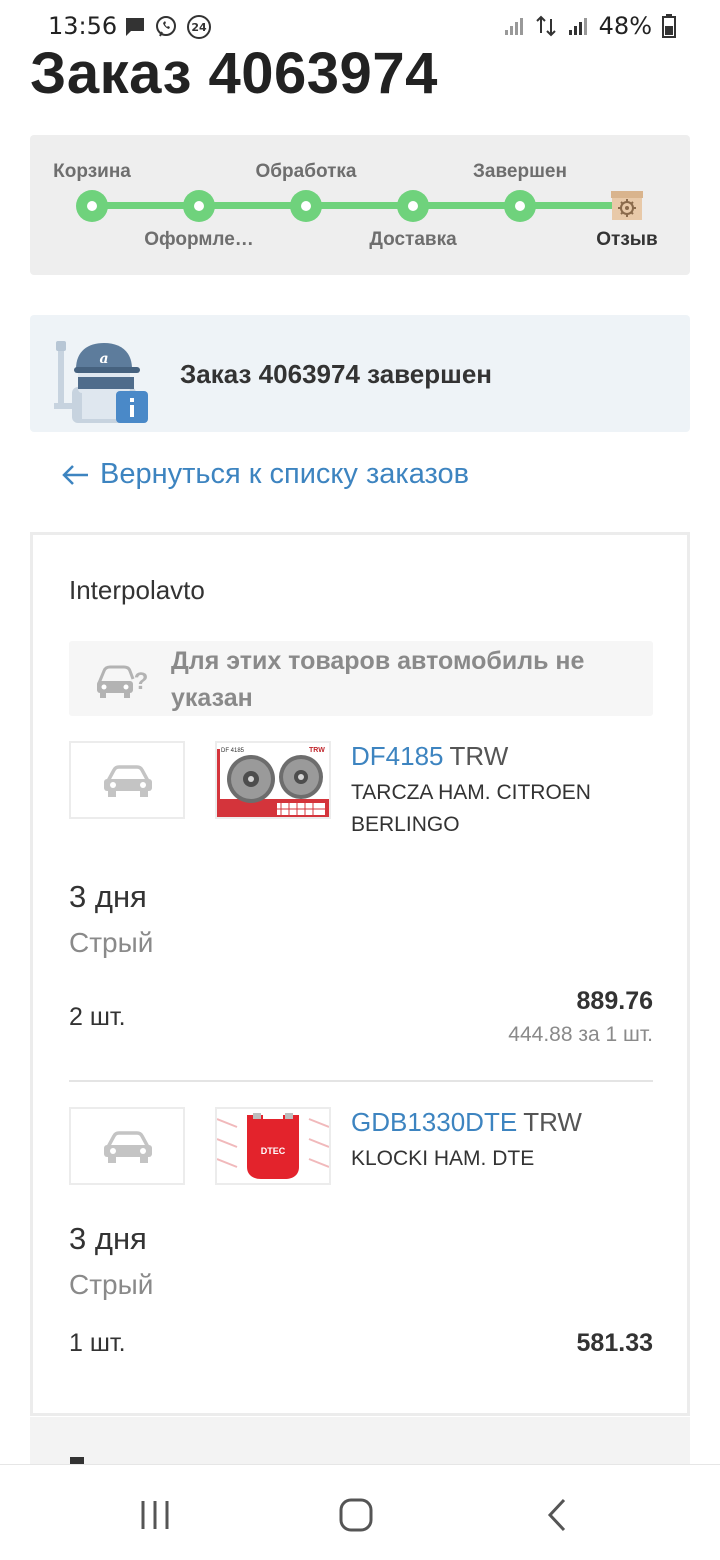 The image size is (720, 1560). Describe the element at coordinates (137, 590) in the screenshot. I see `seller-name: Interpolavto` at that location.